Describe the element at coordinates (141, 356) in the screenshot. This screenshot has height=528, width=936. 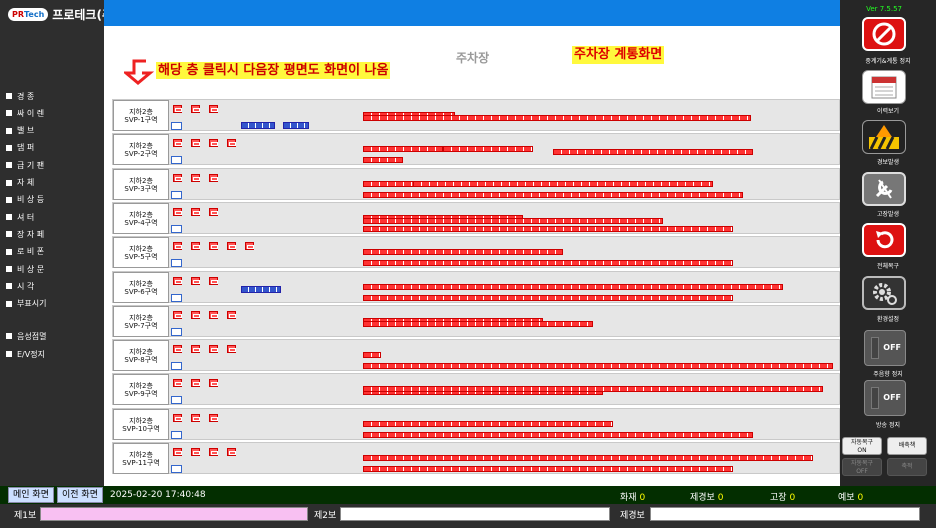
I see `floor-button: 지하2층 SVP-8구역` at that location.